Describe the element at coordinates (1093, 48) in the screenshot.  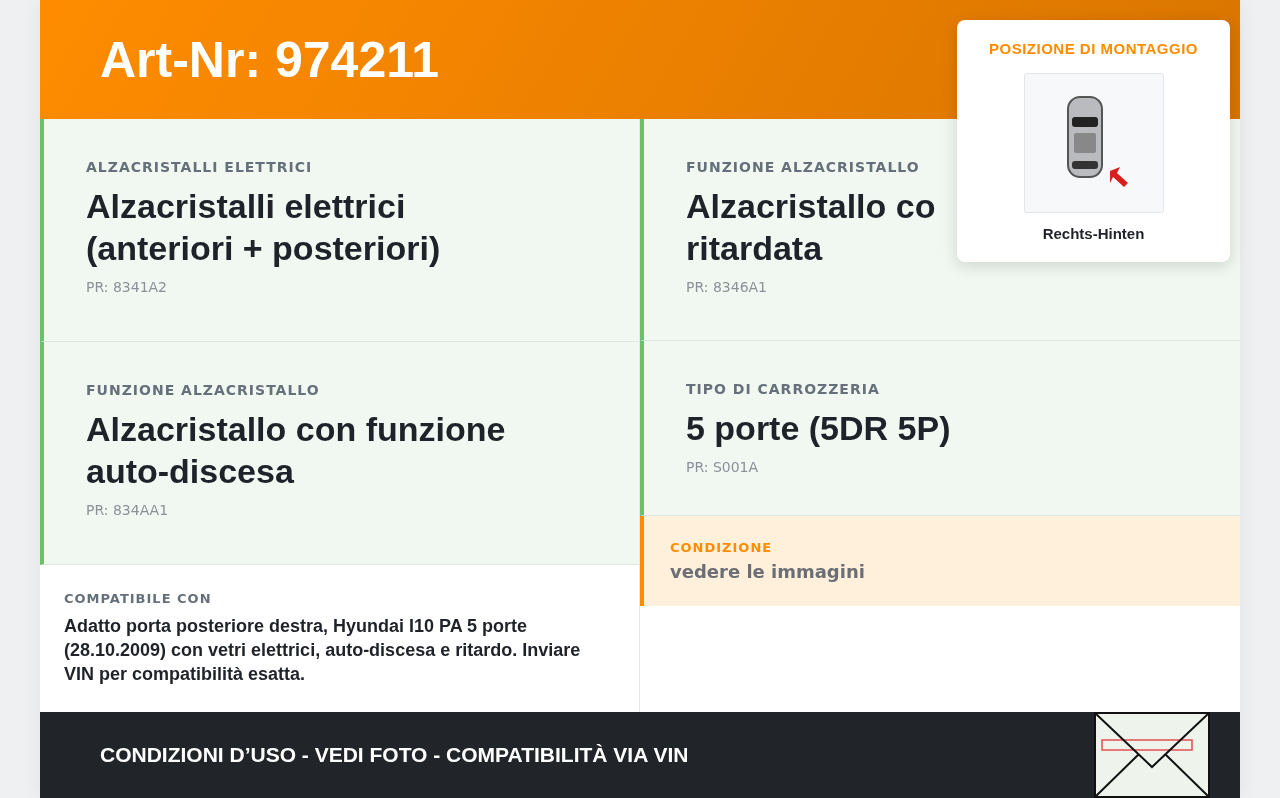
I see `mounting-position-heading: POSIZIONE DI MONTAGGIO` at that location.